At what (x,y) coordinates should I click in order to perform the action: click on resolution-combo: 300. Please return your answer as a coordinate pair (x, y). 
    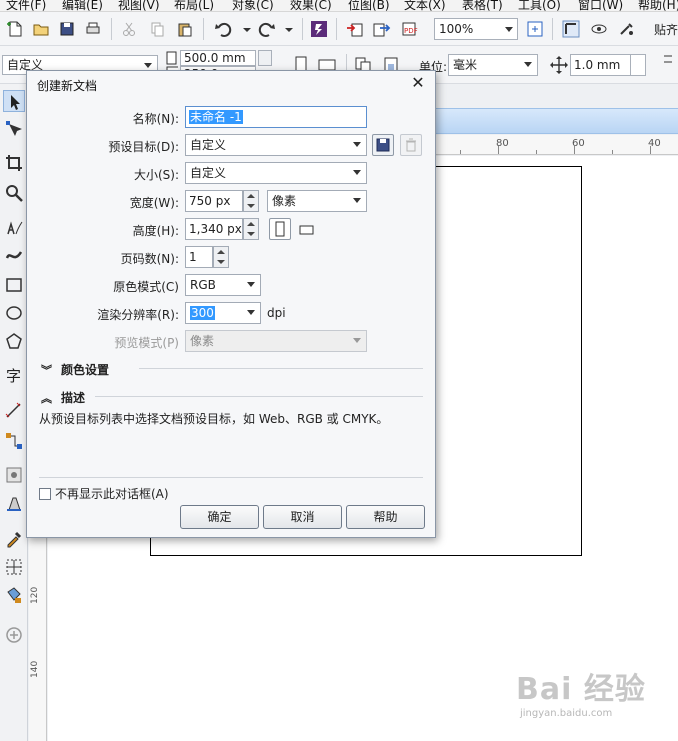
    Looking at the image, I should click on (223, 313).